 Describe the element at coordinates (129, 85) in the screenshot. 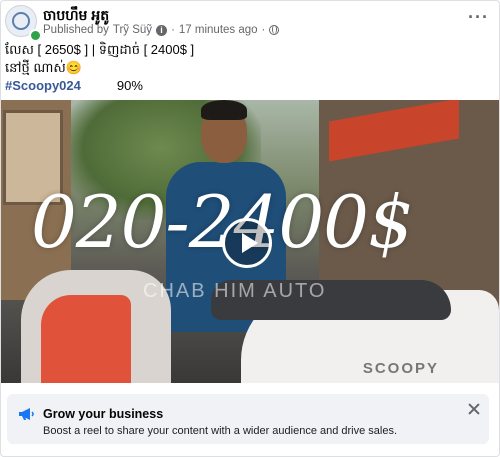

I see `condition-percent: 90%` at that location.